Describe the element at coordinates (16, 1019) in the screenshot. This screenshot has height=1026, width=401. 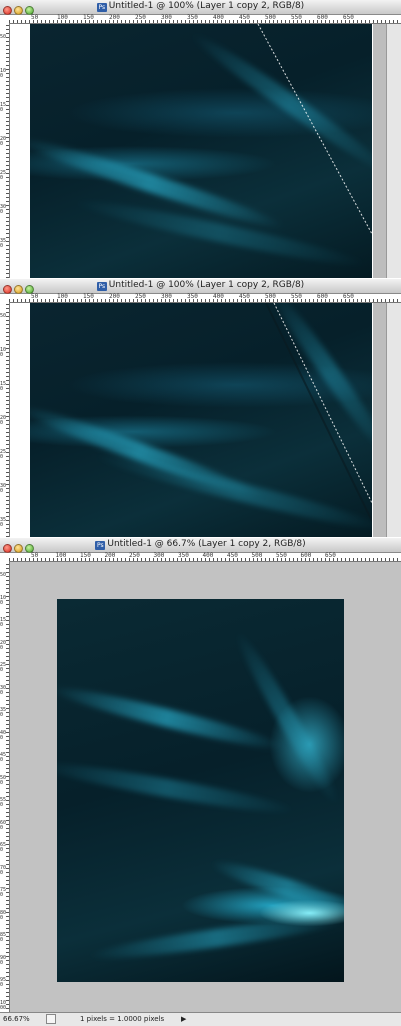
I see `zoom-level: 66.67%` at that location.